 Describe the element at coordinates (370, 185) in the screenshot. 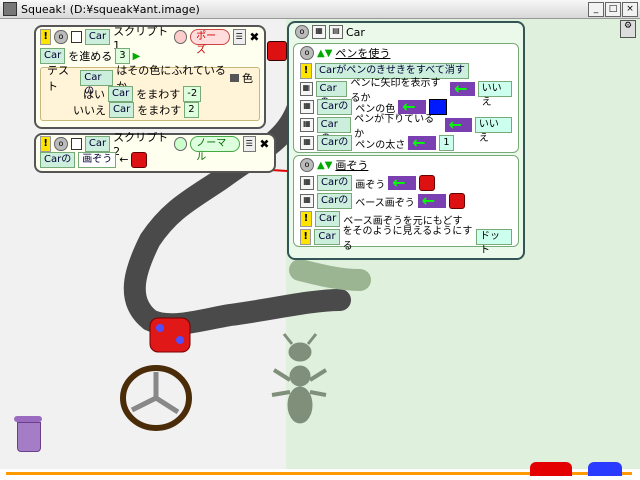

I see `property-label: 画ぞう` at that location.